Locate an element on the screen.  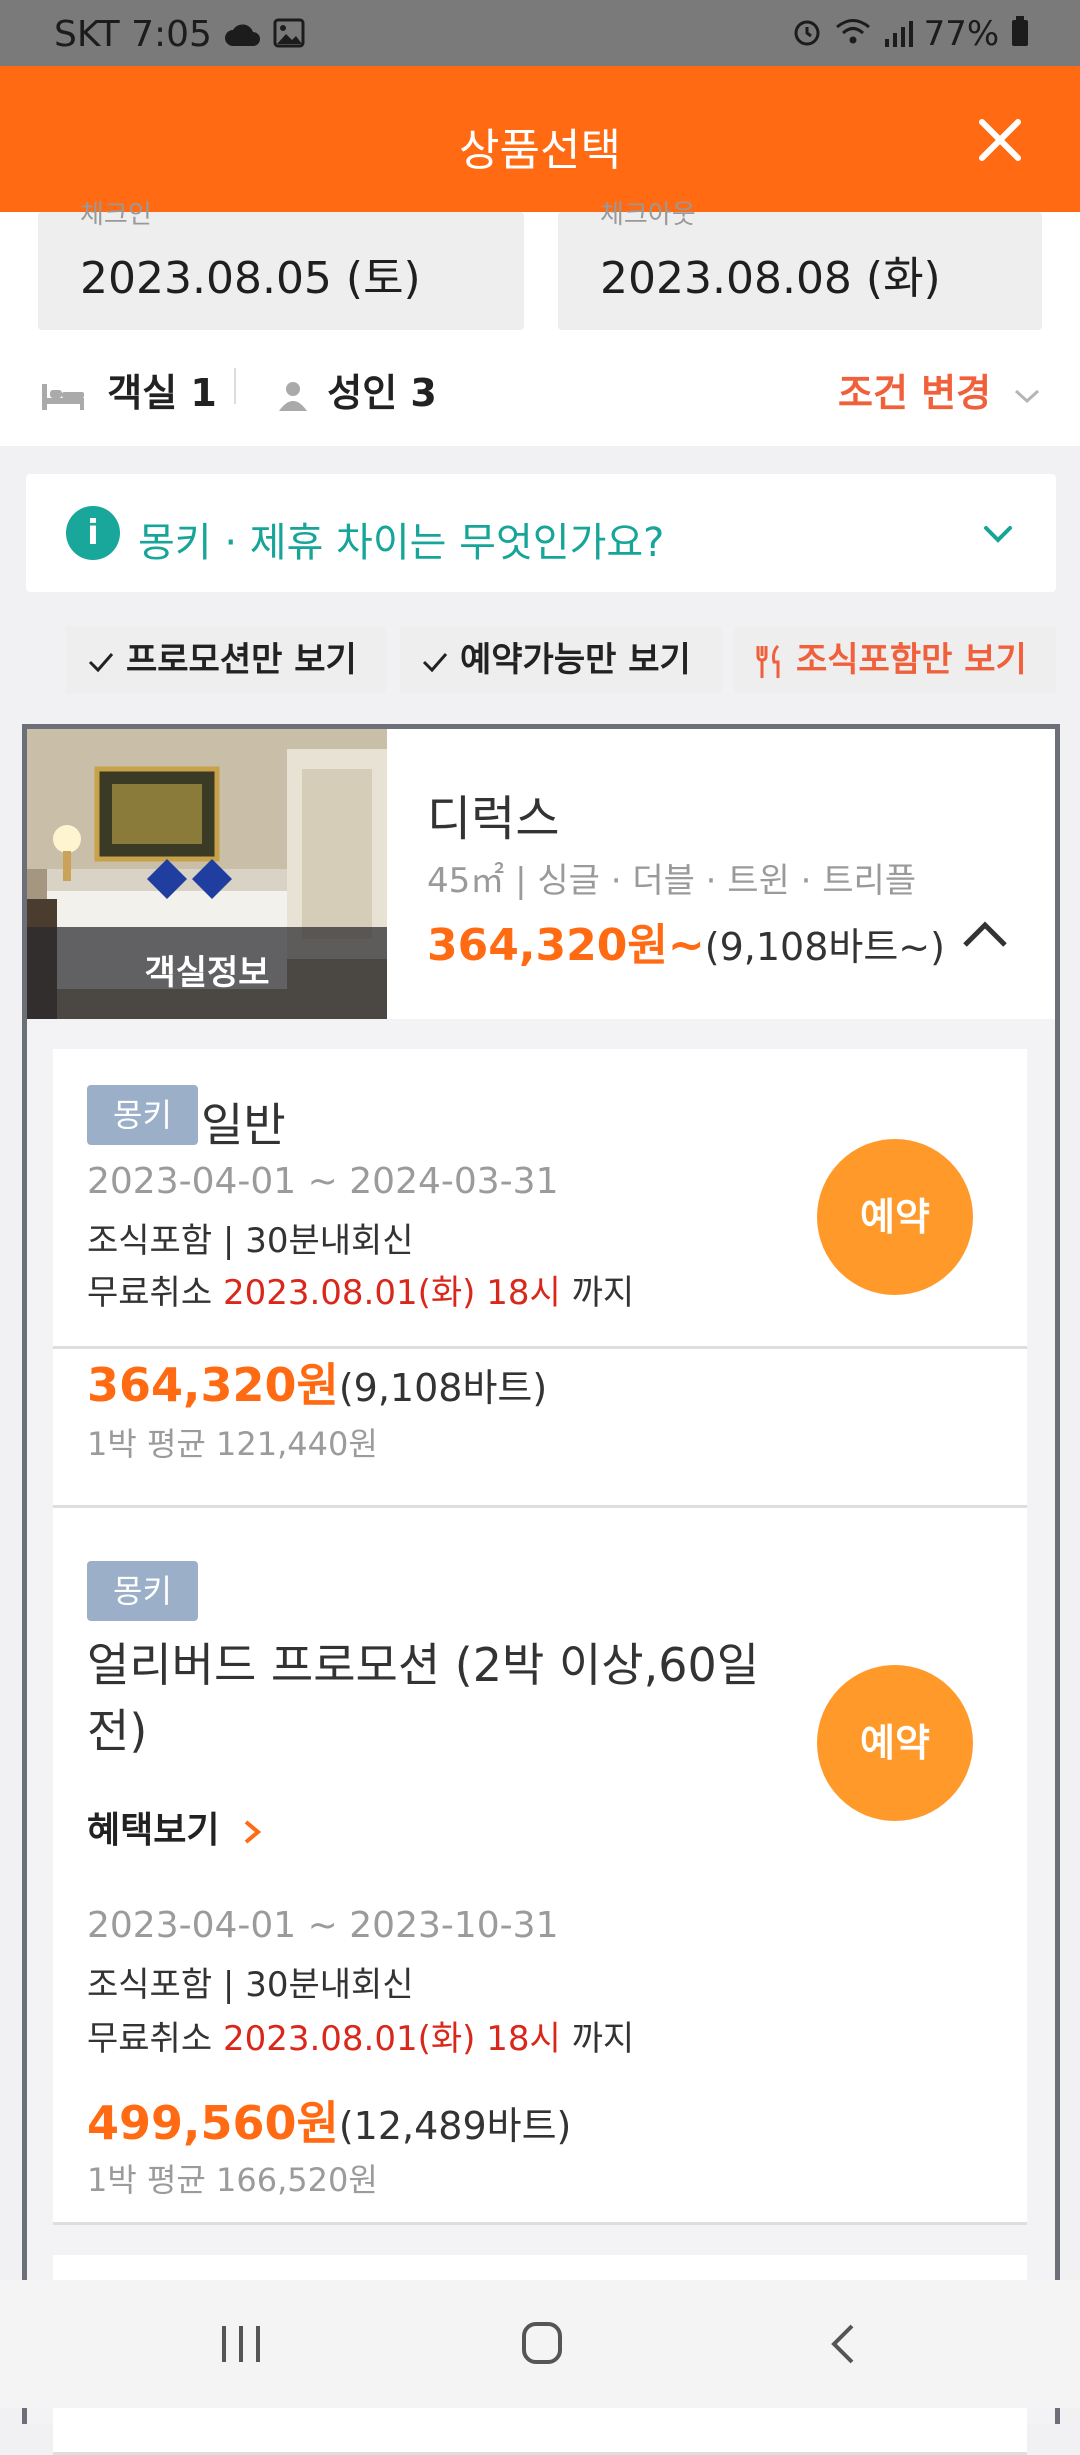
plan-nightly-average: 1박 평균 121,440원 is located at coordinates (232, 1444).